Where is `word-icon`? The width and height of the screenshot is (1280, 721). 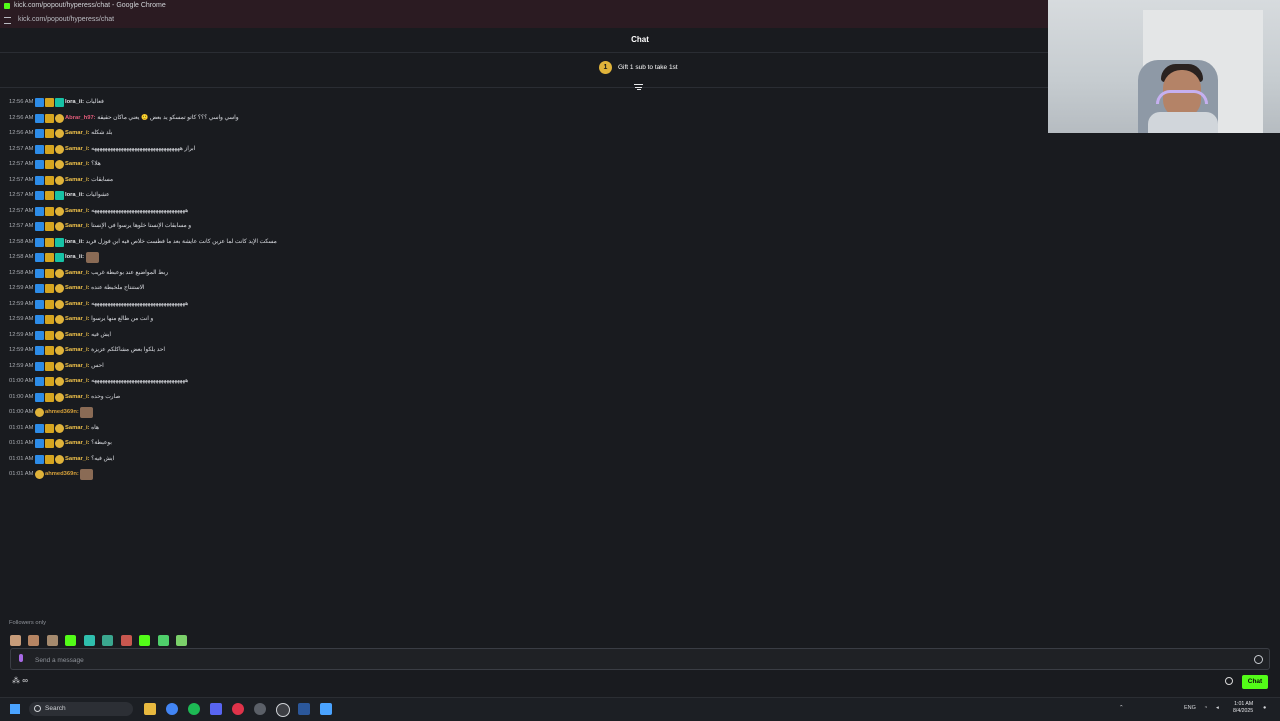 word-icon is located at coordinates (304, 709).